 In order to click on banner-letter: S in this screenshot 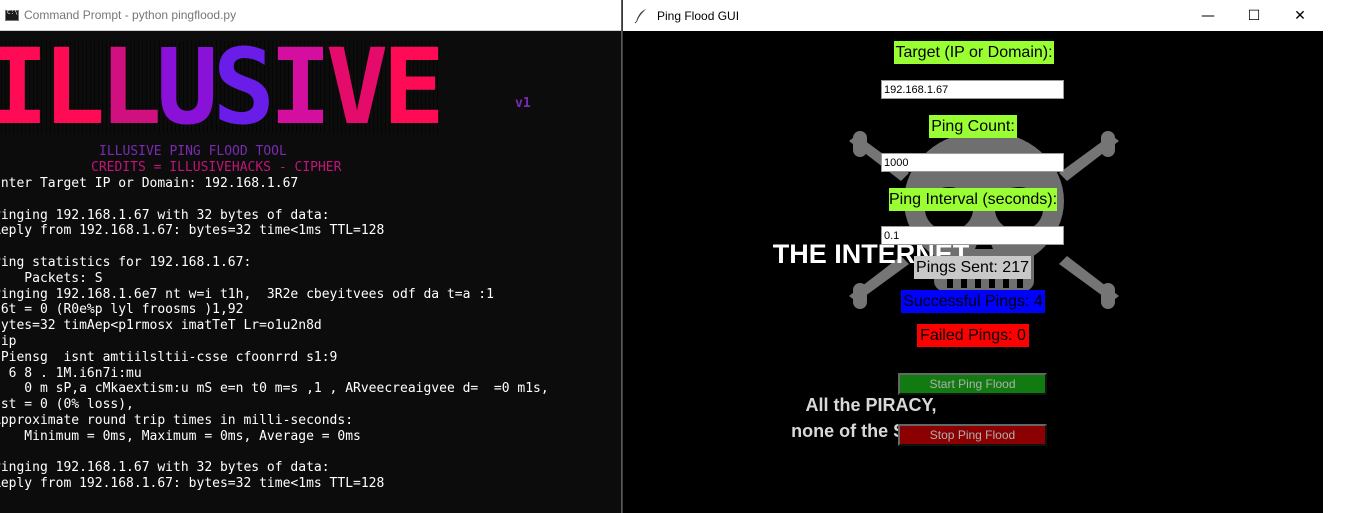, I will do `click(243, 87)`.